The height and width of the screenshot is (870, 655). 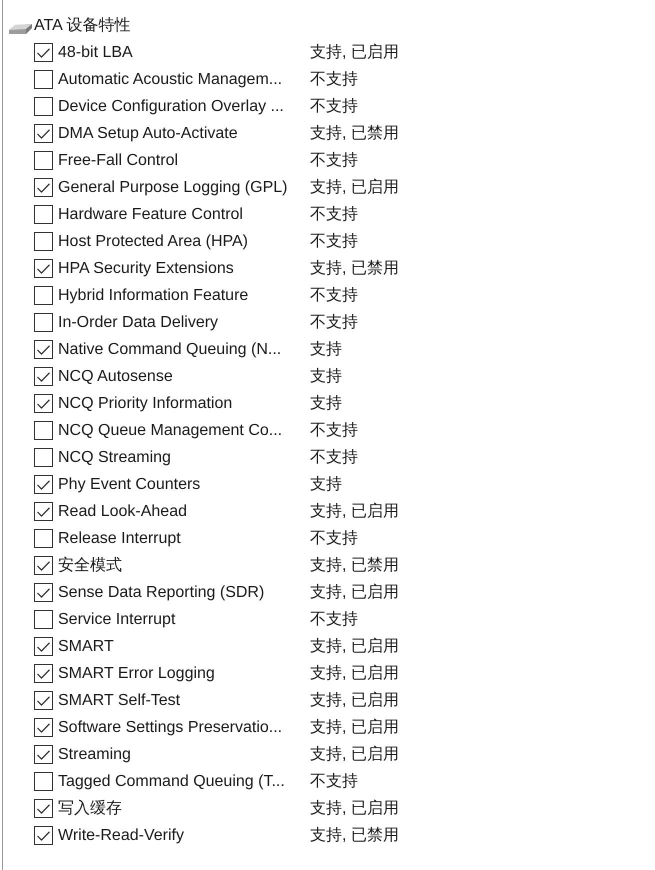 What do you see at coordinates (148, 134) in the screenshot?
I see `feature-name: DMA Setup Auto-Activate` at bounding box center [148, 134].